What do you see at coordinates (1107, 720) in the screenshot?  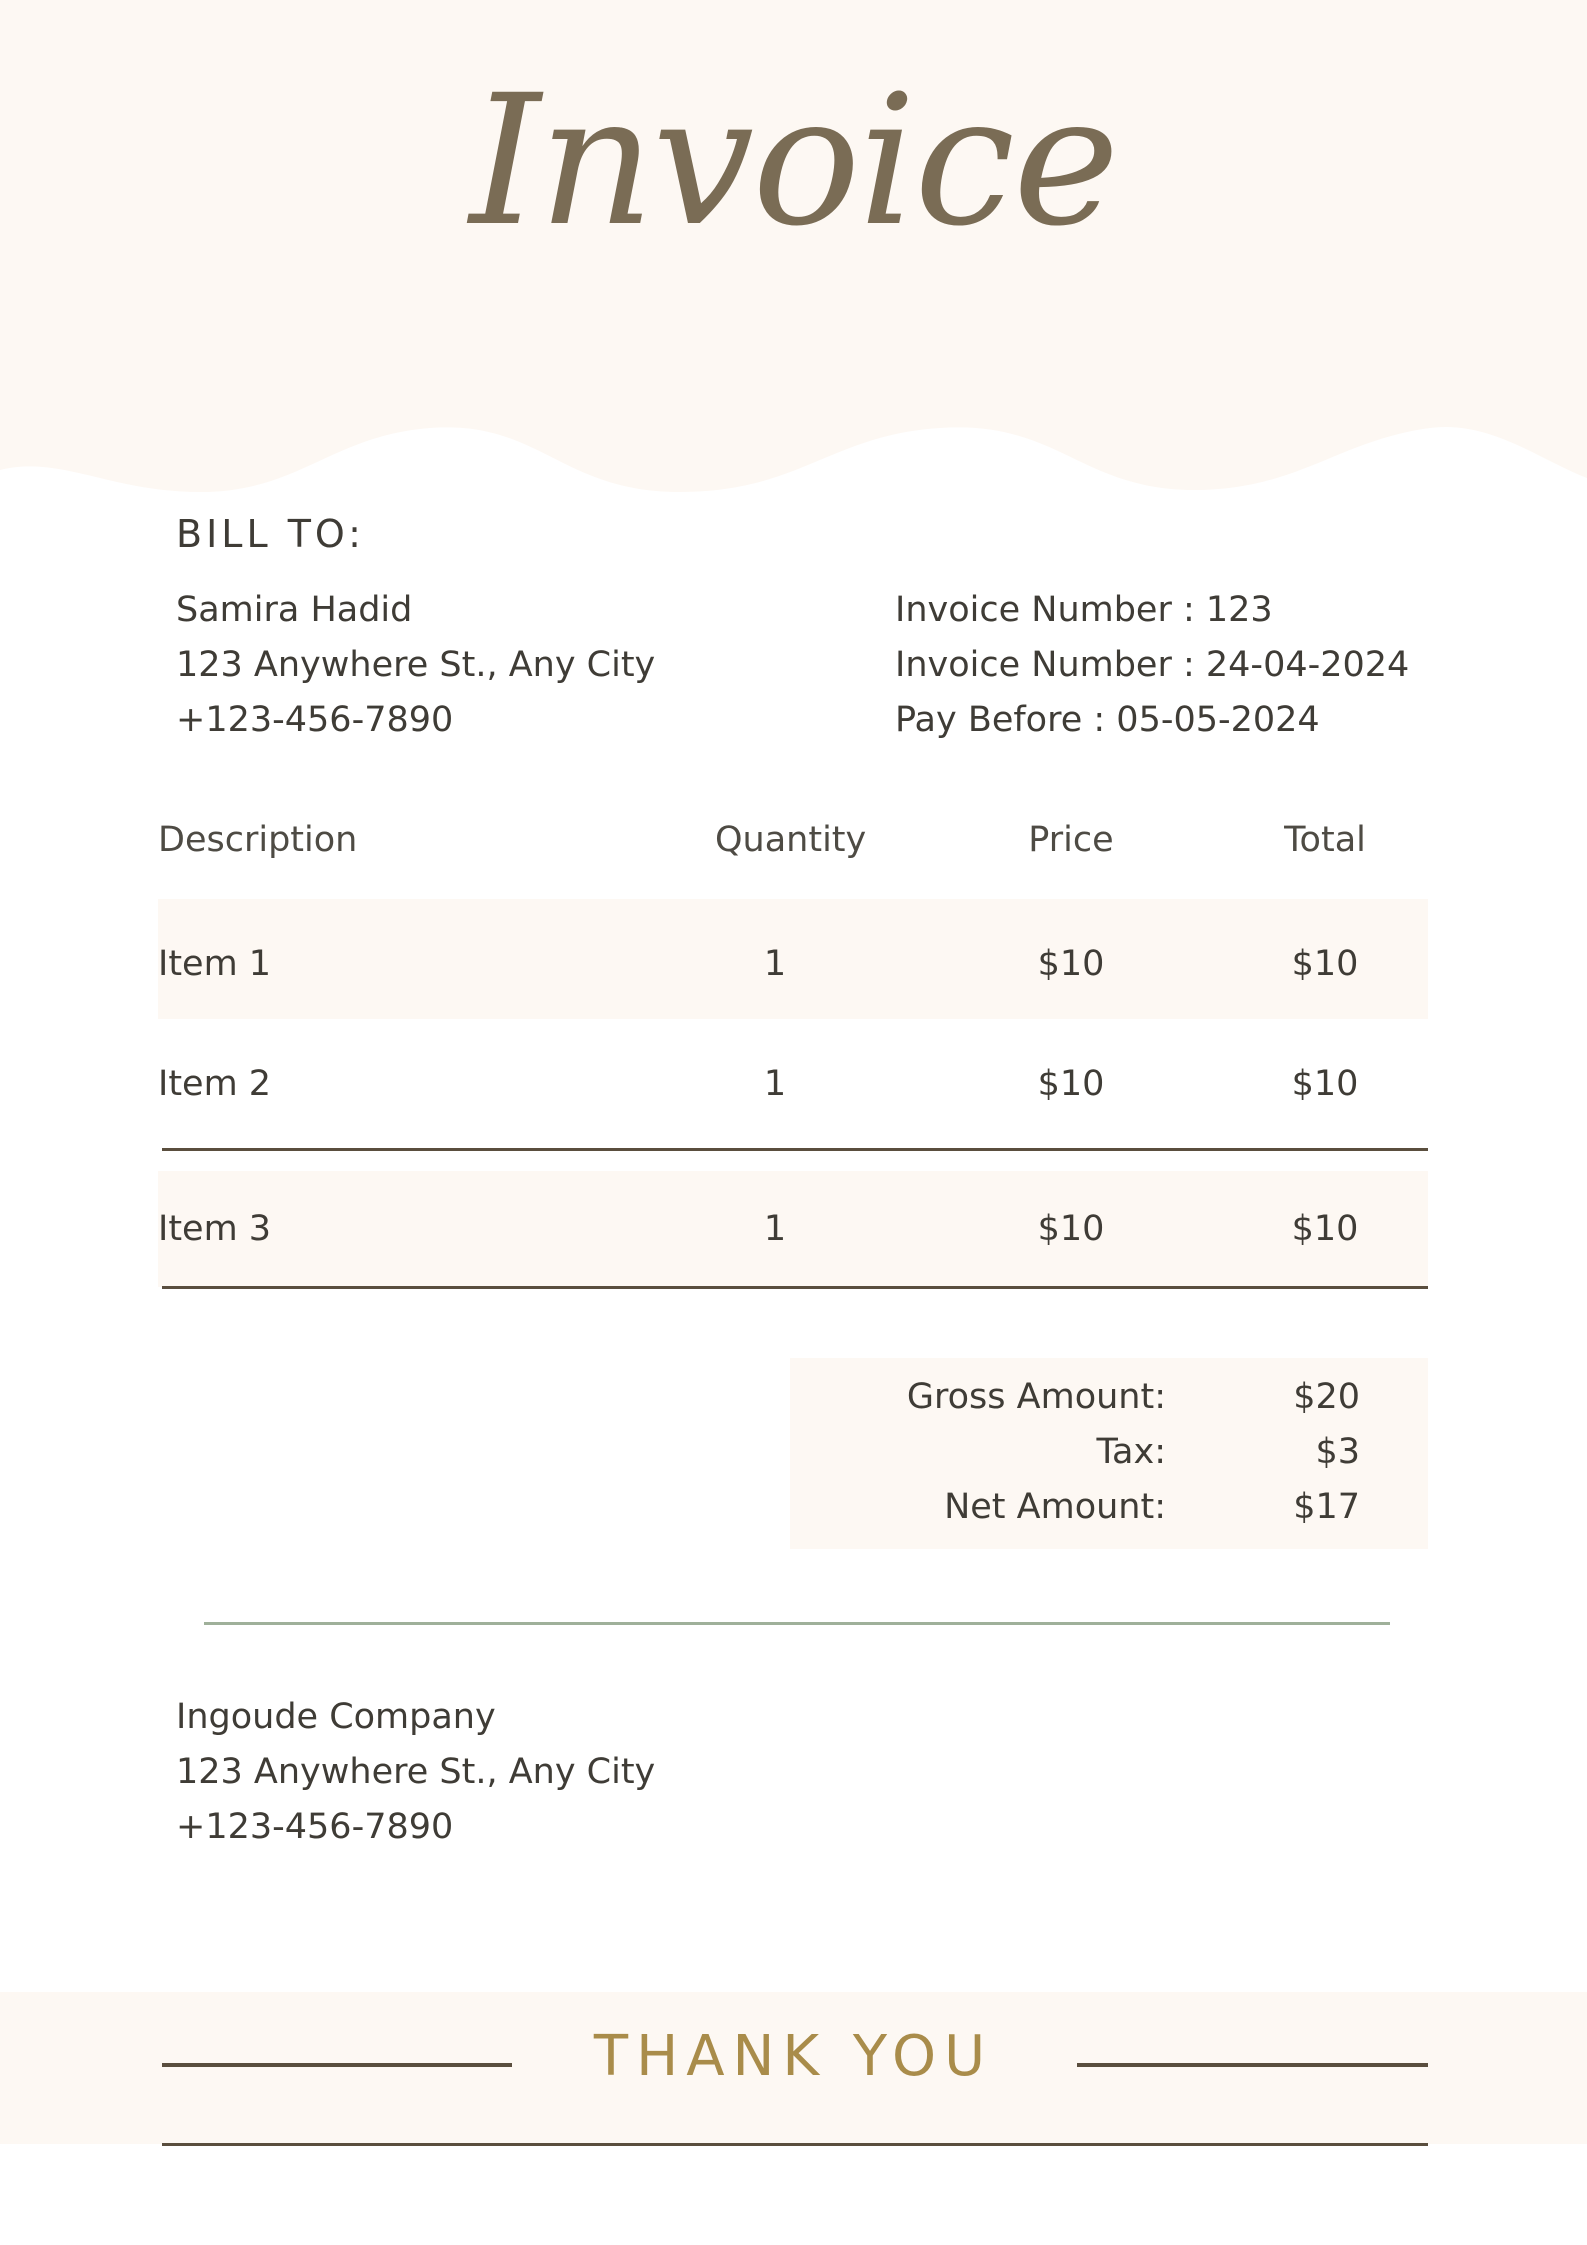 I see `pay-before-date: Pay Before : 05-05-2024` at bounding box center [1107, 720].